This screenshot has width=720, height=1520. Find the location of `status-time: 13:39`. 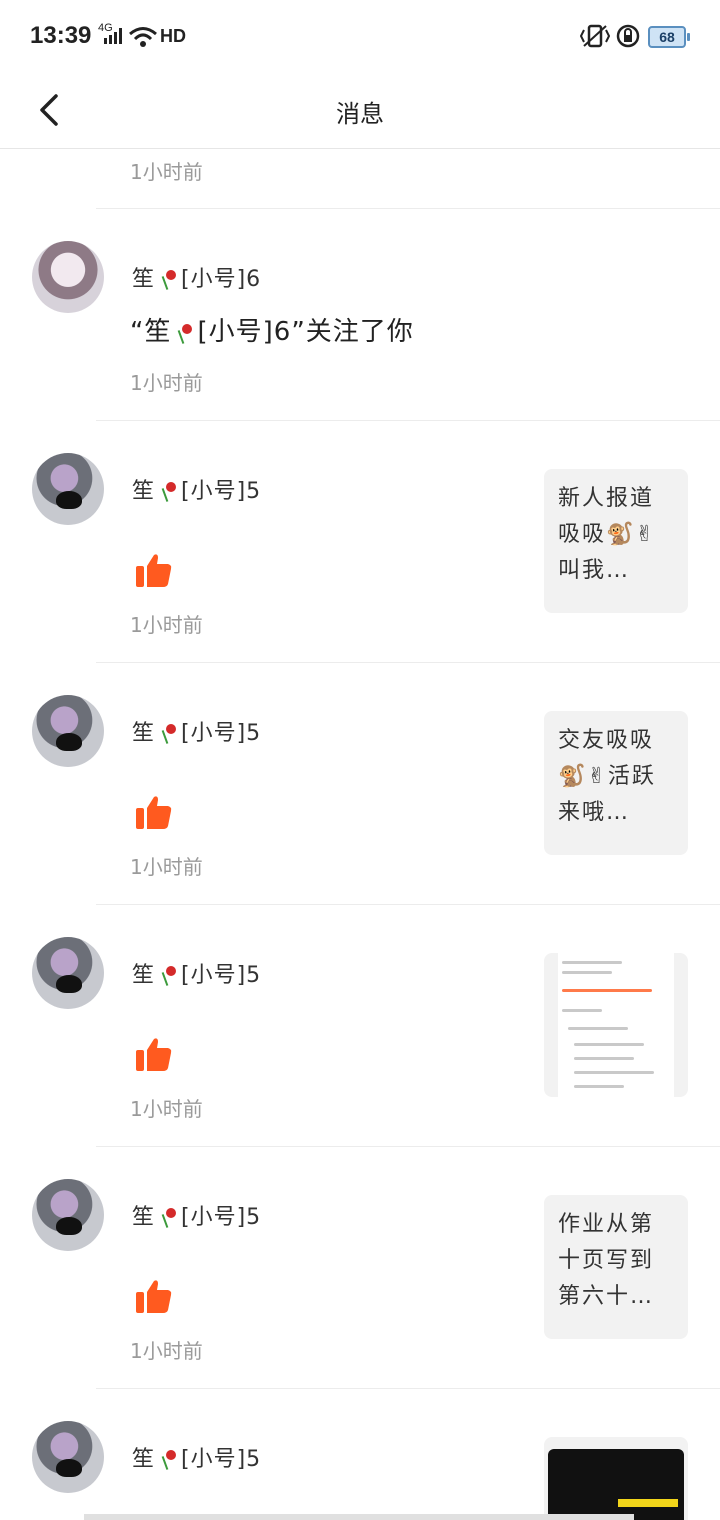

status-time: 13:39 is located at coordinates (61, 35).